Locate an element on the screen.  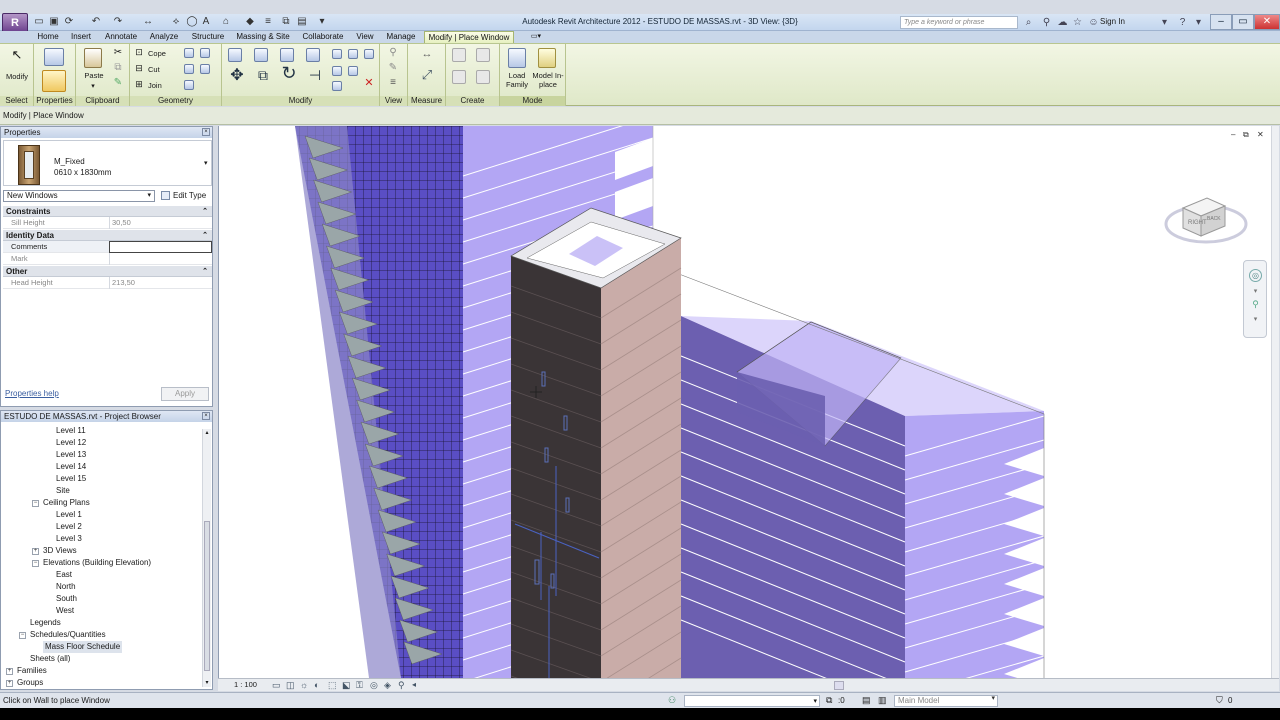
split-face-icon is located at coordinates (189, 53).